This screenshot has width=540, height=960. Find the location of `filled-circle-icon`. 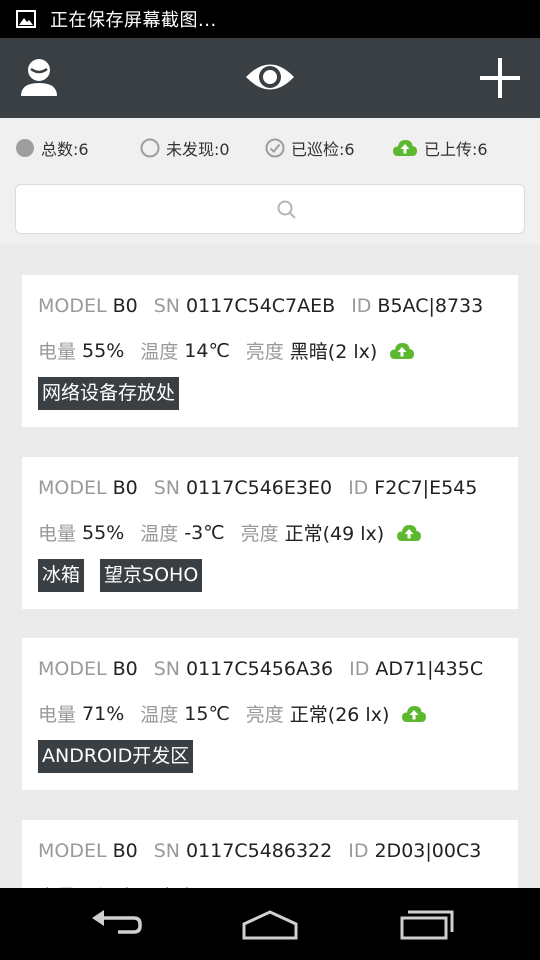

filled-circle-icon is located at coordinates (25, 148).